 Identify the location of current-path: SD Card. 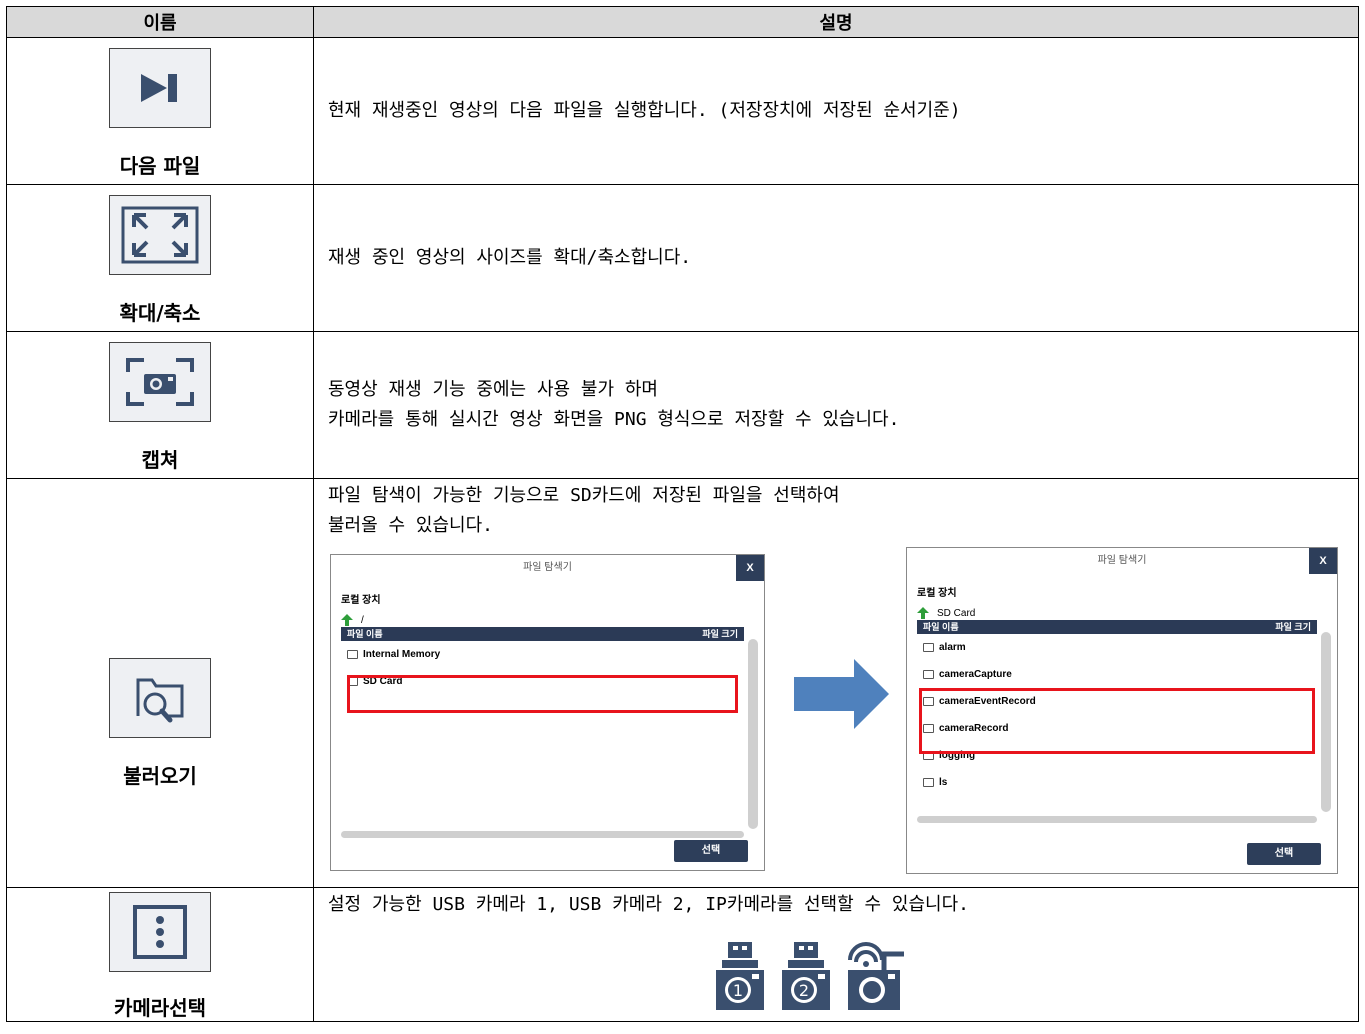
(956, 613).